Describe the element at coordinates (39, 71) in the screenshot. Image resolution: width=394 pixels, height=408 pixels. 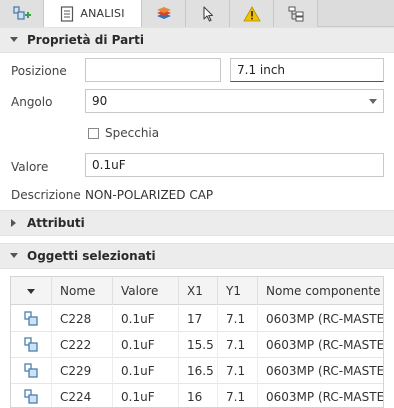
I see `position-label: Posizione` at that location.